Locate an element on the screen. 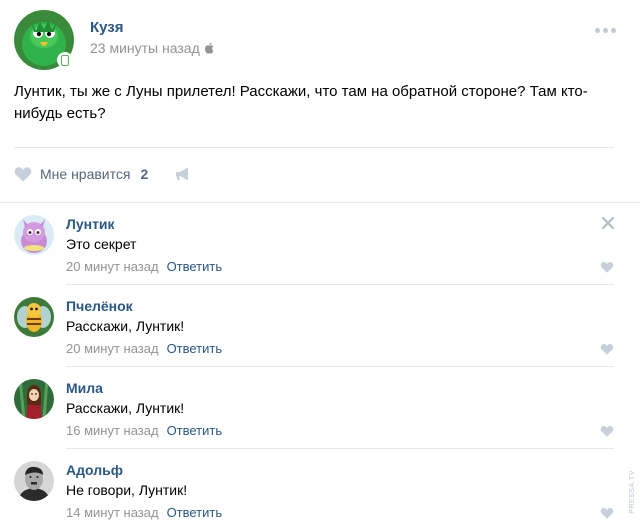 The width and height of the screenshot is (640, 531). close-icon is located at coordinates (608, 223).